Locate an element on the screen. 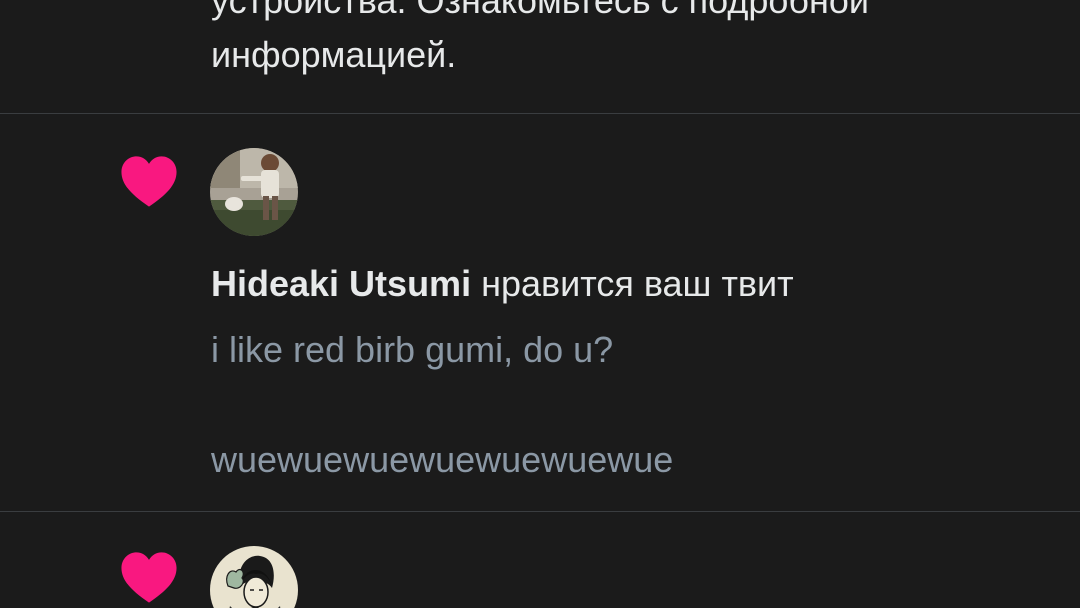  avatar-illustration is located at coordinates (254, 577).